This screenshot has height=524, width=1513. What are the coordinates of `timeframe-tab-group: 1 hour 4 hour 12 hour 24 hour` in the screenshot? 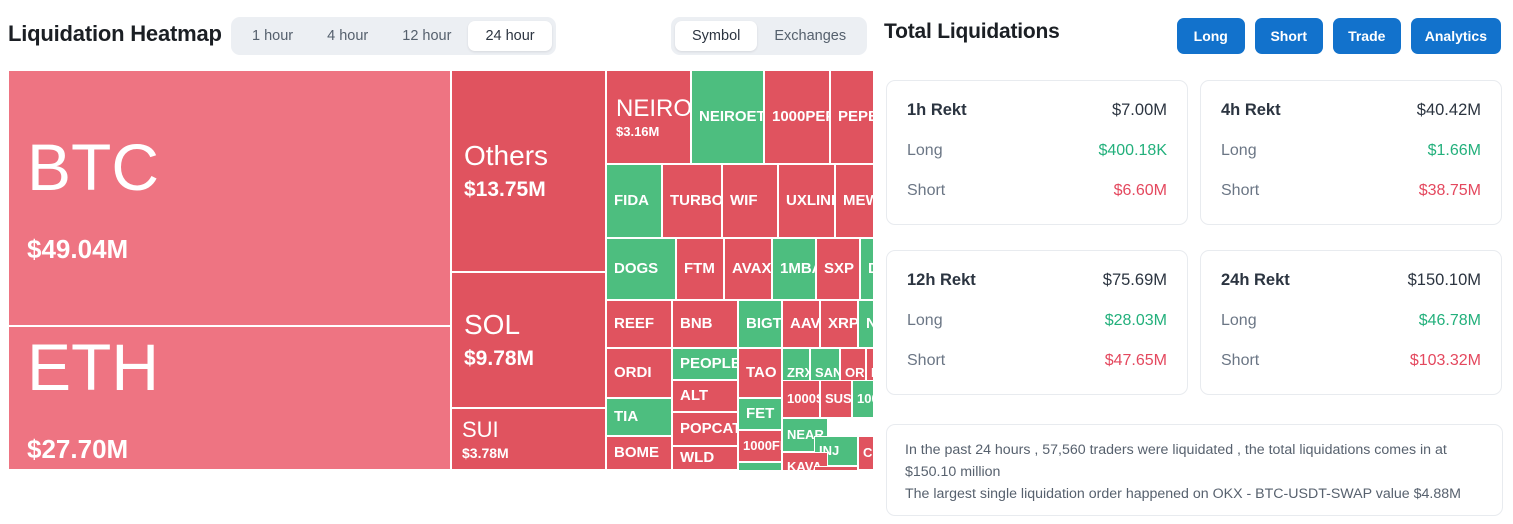 It's located at (393, 36).